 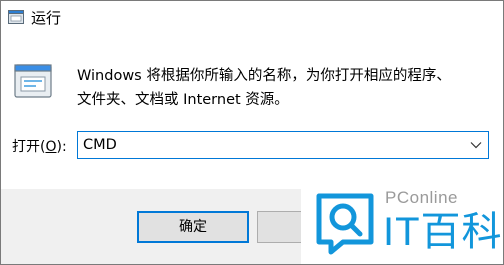 What do you see at coordinates (476, 145) in the screenshot?
I see `chevron-down-icon` at bounding box center [476, 145].